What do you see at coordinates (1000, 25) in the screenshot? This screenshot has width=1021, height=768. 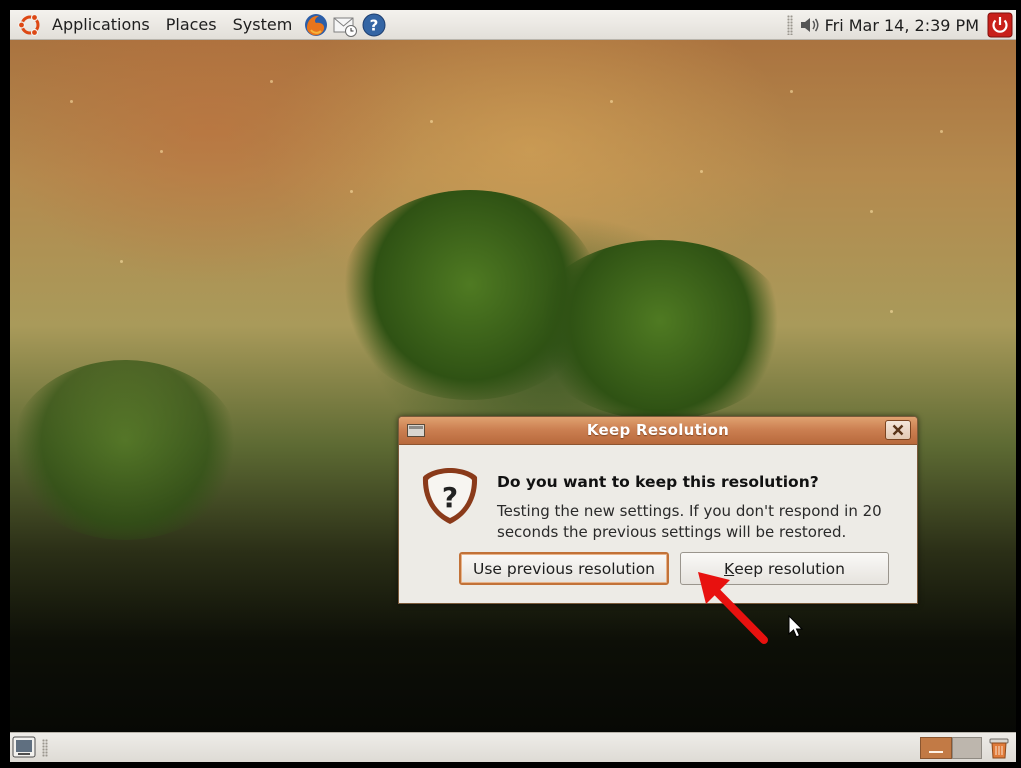 I see `power-icon` at bounding box center [1000, 25].